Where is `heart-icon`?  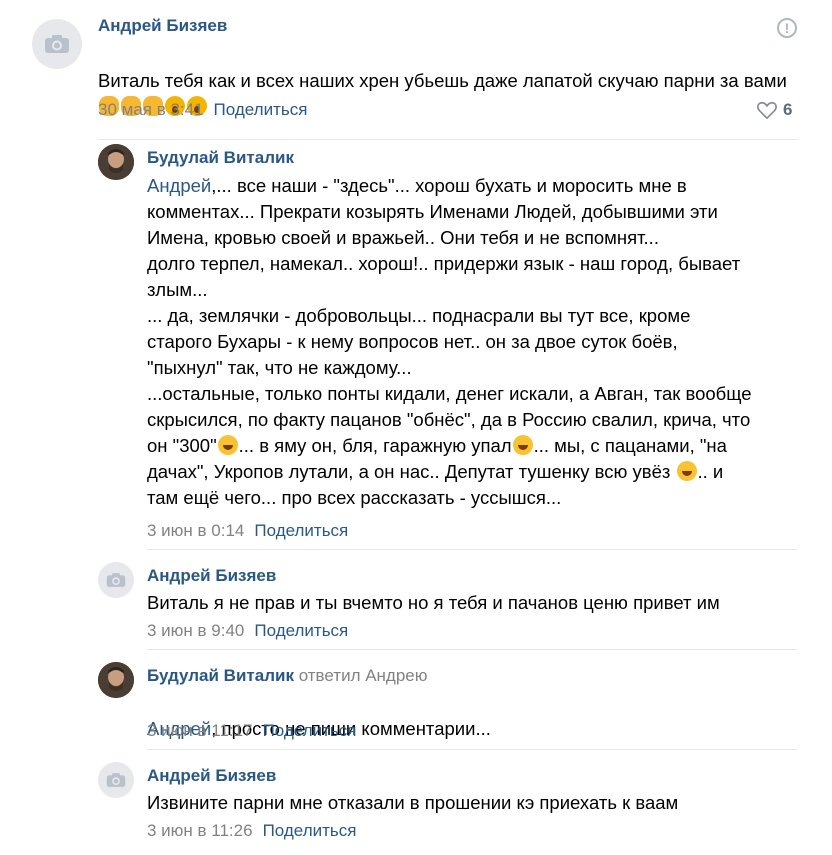 heart-icon is located at coordinates (767, 110).